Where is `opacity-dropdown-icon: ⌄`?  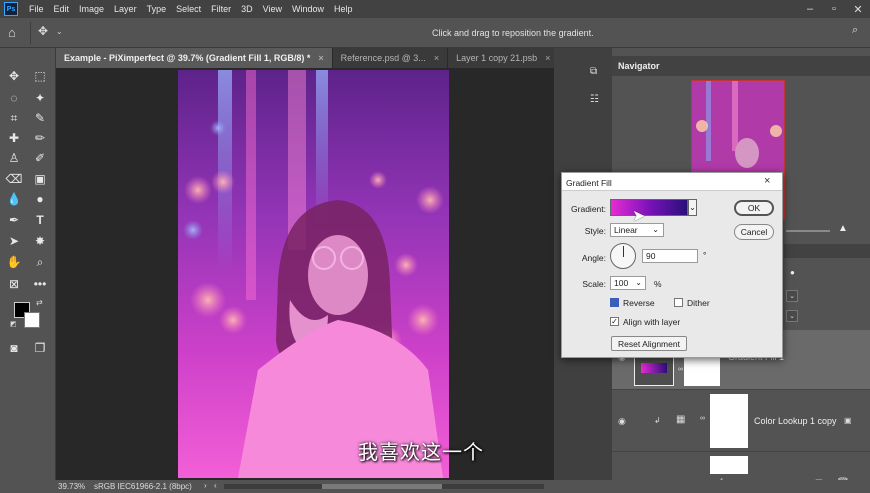 opacity-dropdown-icon: ⌄ is located at coordinates (792, 296).